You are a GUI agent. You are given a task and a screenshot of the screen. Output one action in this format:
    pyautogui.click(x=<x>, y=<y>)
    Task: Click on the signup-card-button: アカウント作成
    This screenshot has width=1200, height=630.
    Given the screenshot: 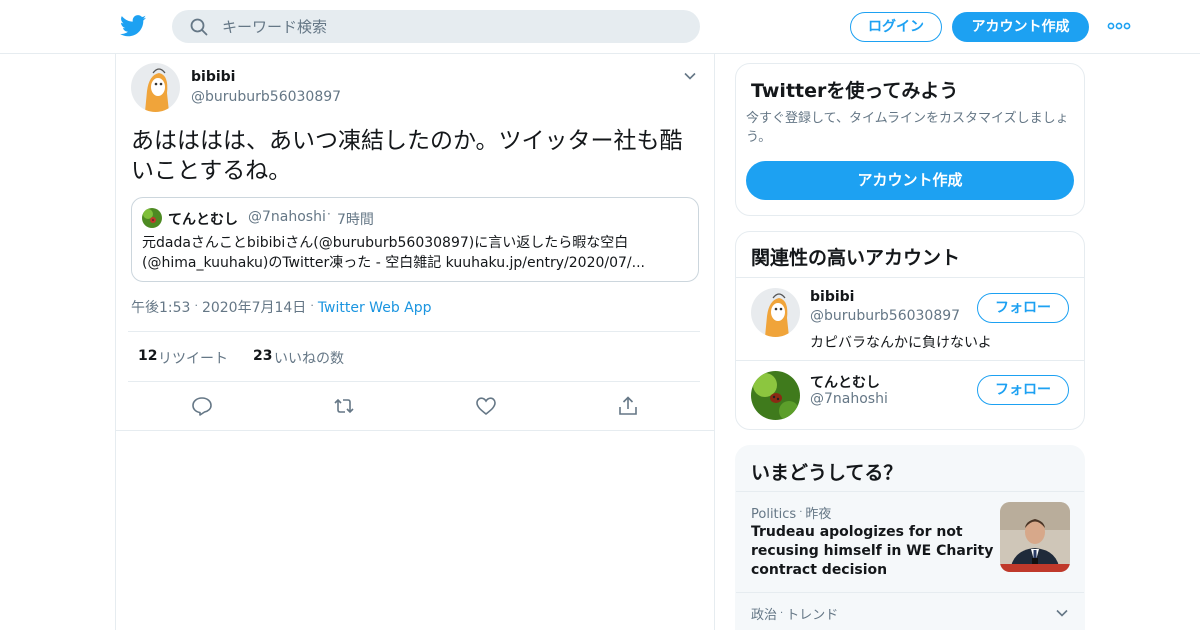 What is the action you would take?
    pyautogui.click(x=910, y=180)
    